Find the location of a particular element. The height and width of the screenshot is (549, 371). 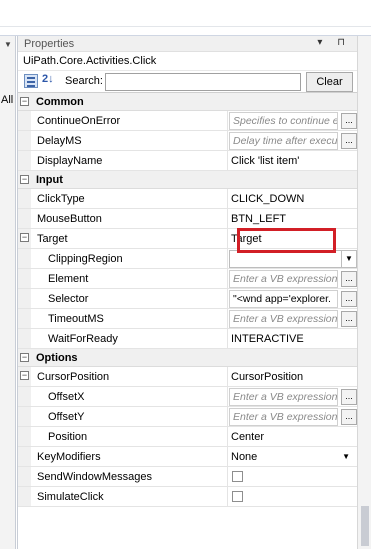

property-name: Target is located at coordinates (52, 239).